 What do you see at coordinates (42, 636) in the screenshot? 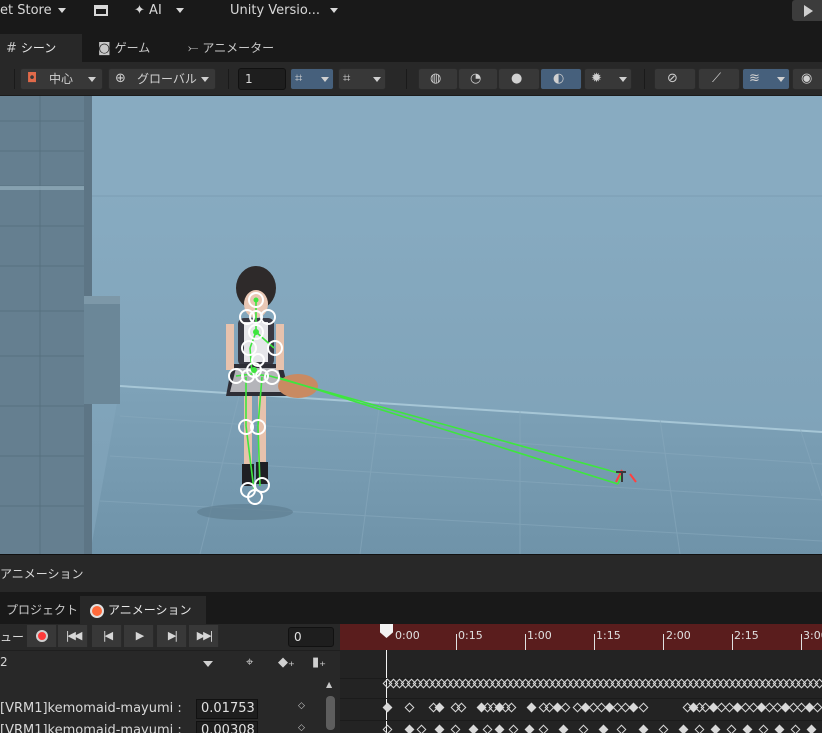
I see `record-button` at bounding box center [42, 636].